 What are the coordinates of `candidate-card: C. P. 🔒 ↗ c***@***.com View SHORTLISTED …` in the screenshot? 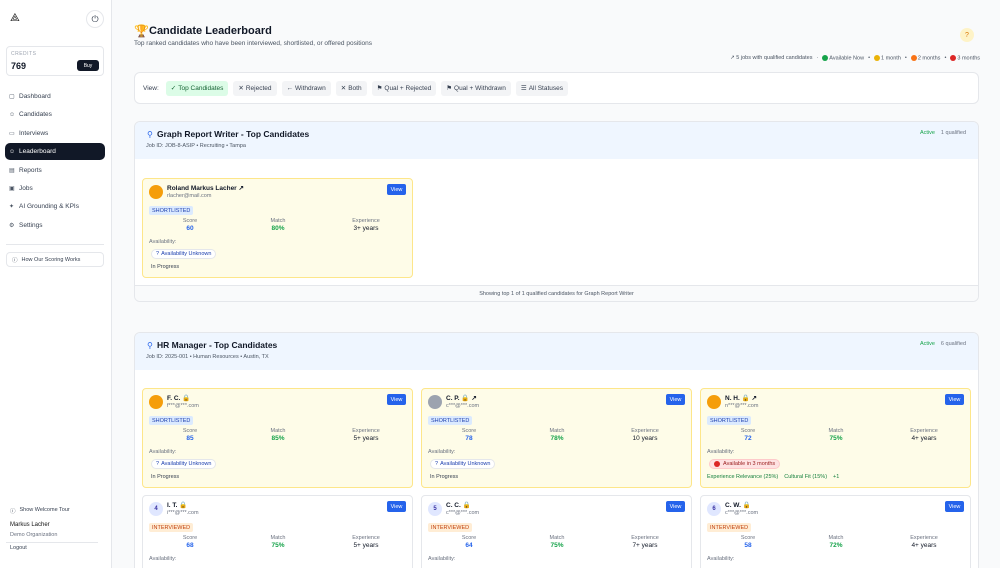 It's located at (556, 438).